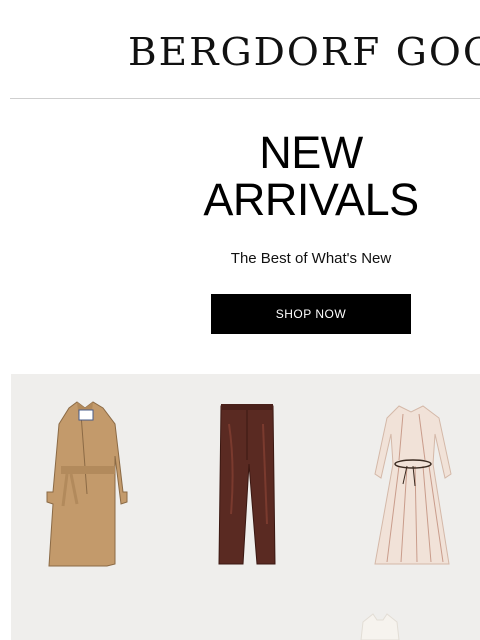 The width and height of the screenshot is (480, 640). I want to click on hero-title-line2: ARRIVALS, so click(311, 199).